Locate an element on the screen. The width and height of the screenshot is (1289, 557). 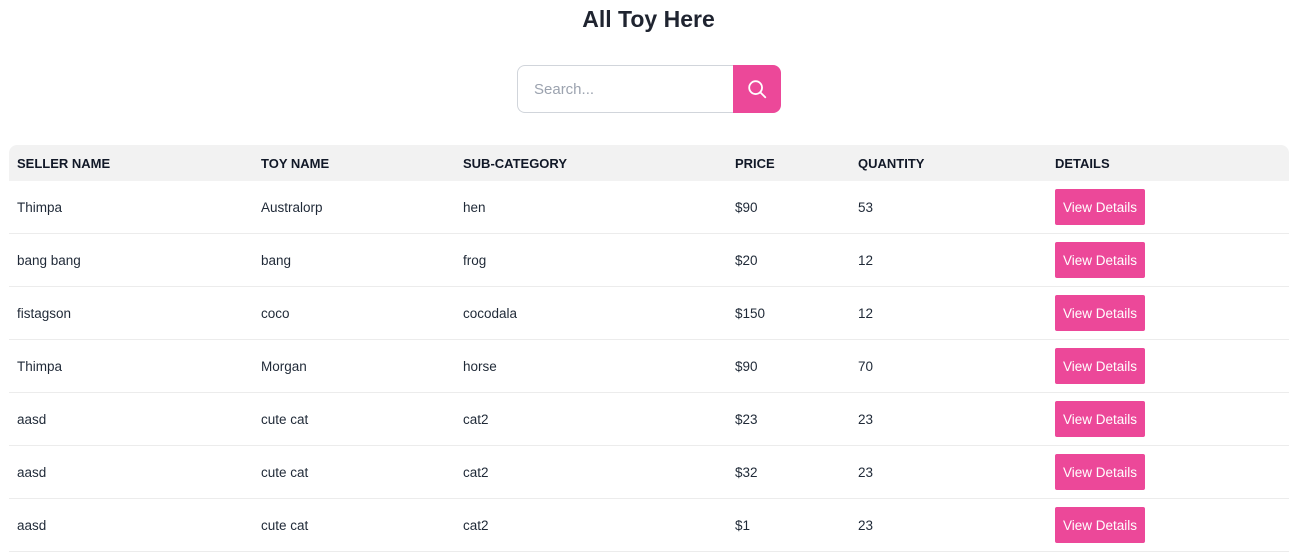
price-cell: $20 is located at coordinates (788, 260).